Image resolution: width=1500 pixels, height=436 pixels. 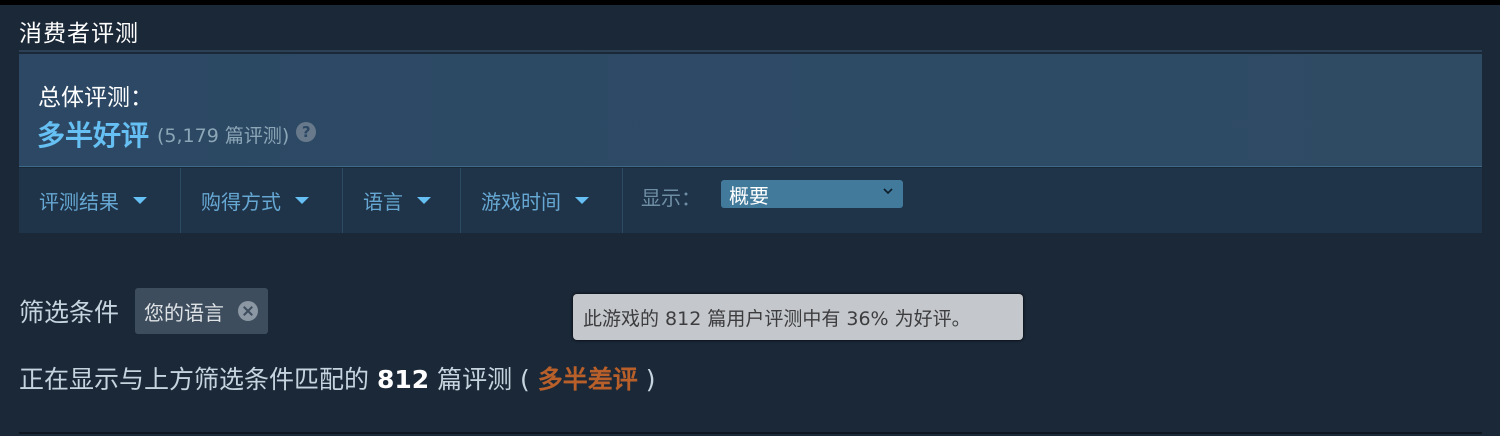 I want to click on overall-reviews-value-row: 多半好评 (5,179 篇评测) ?, so click(x=177, y=134).